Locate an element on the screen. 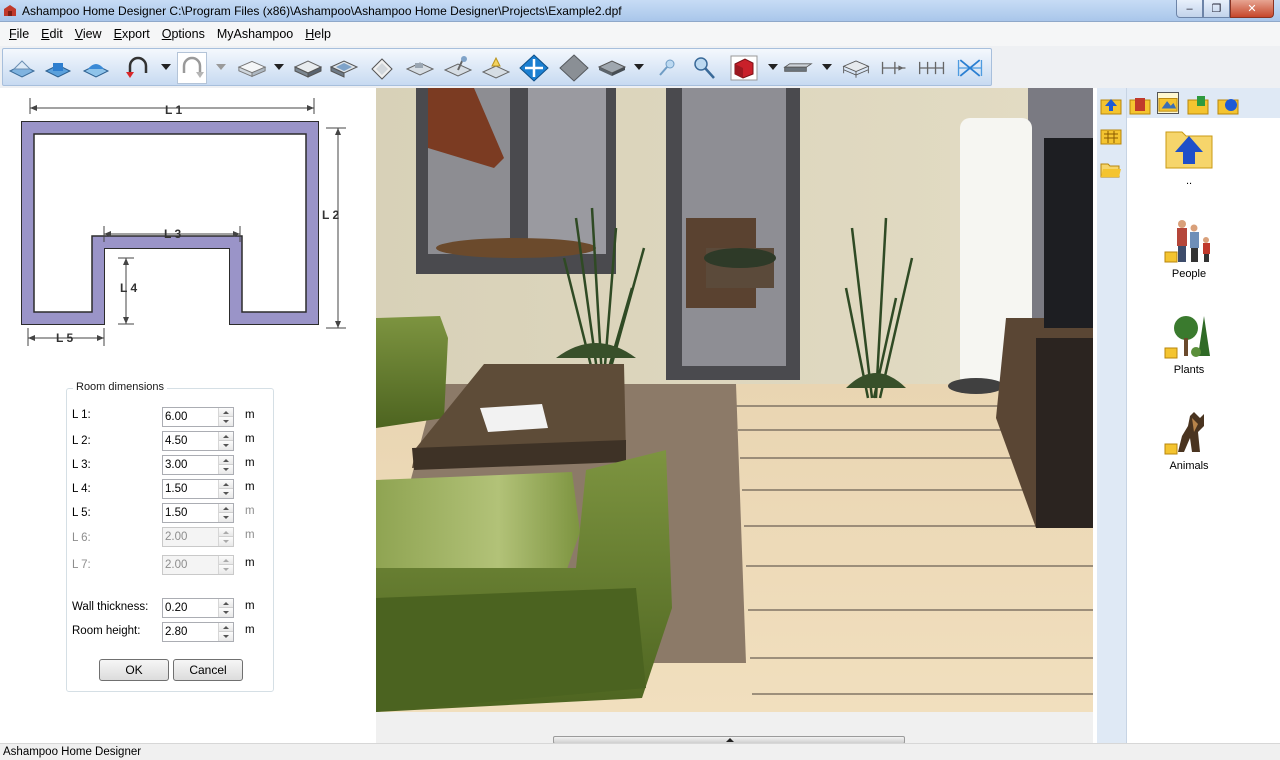 The height and width of the screenshot is (760, 1280). render-dropdown-icon is located at coordinates (773, 67).